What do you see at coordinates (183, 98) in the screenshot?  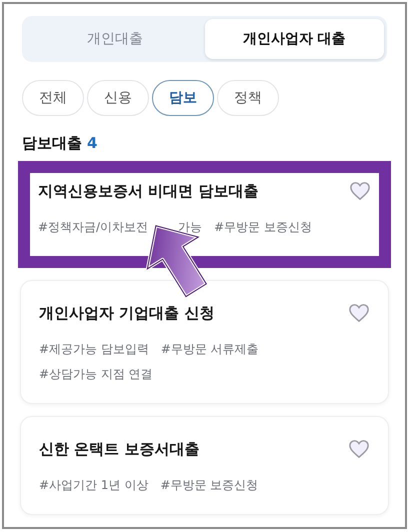 I see `filter-chip: 담보` at bounding box center [183, 98].